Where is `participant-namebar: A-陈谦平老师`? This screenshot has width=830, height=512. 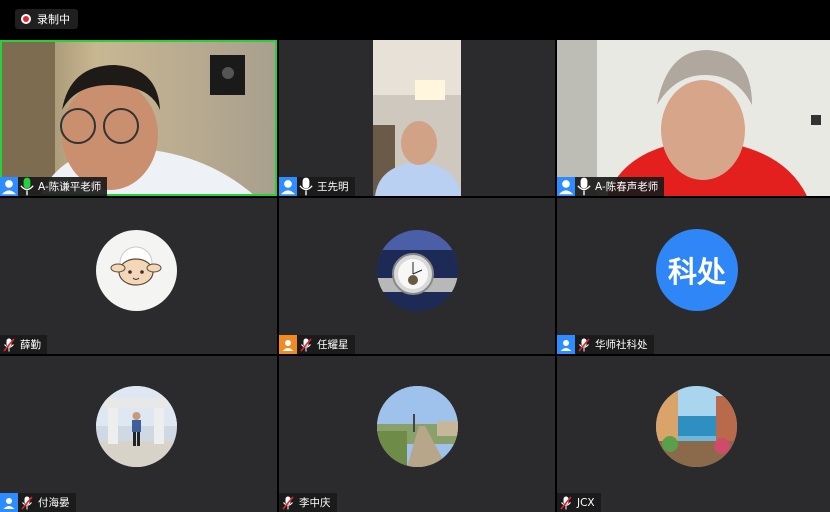
participant-namebar: A-陈谦平老师 is located at coordinates (54, 186).